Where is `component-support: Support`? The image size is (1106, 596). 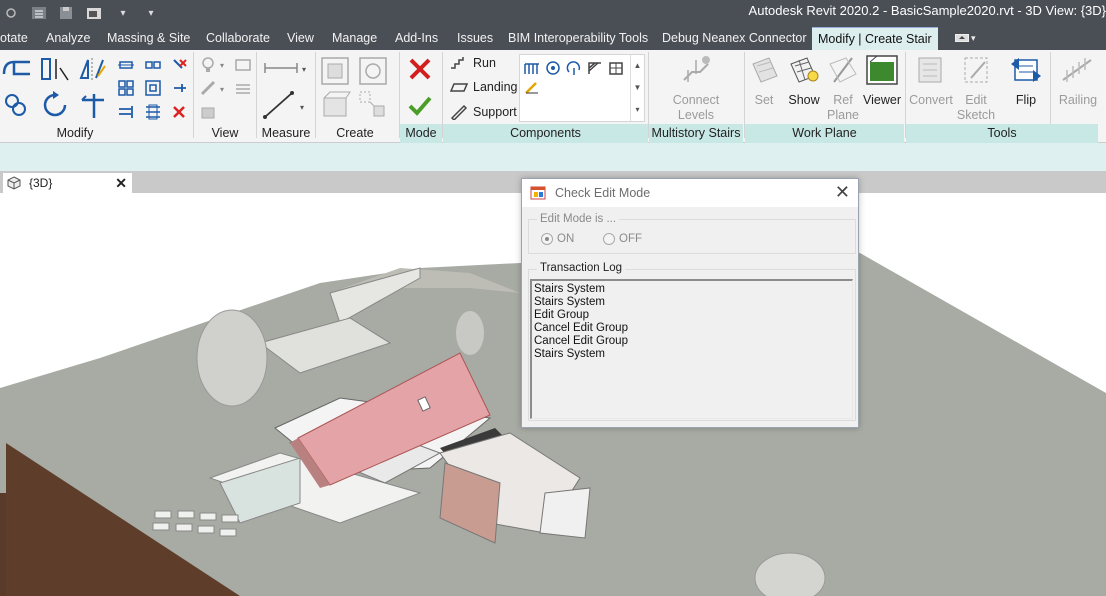
component-support: Support is located at coordinates (483, 112).